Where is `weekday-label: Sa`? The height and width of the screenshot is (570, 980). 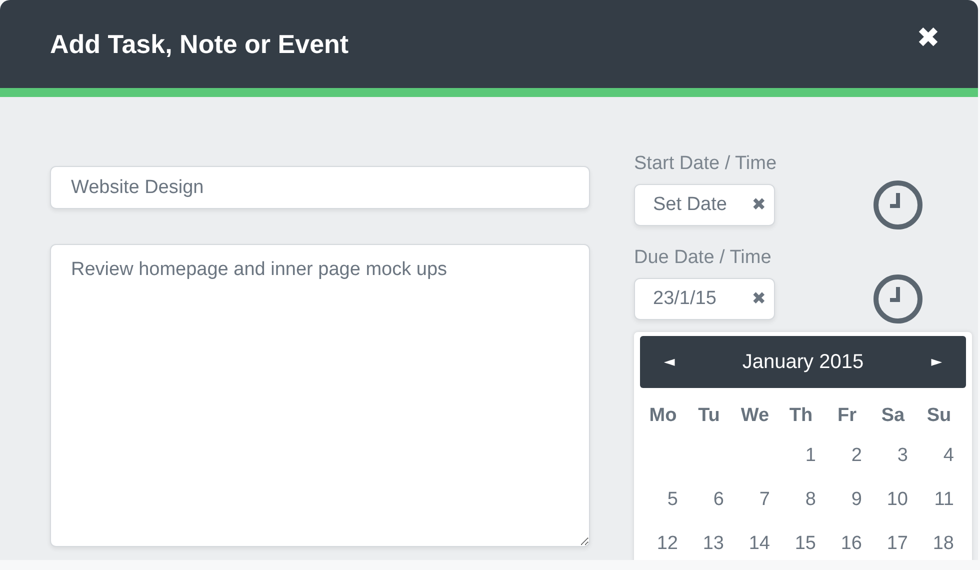
weekday-label: Sa is located at coordinates (893, 416).